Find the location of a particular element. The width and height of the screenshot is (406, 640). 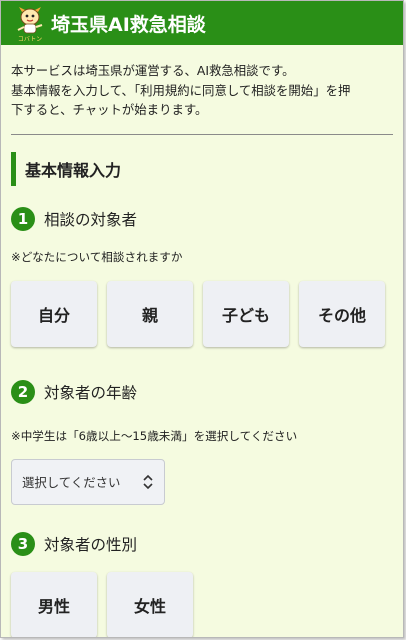

option-female-button: 女性 is located at coordinates (150, 604).